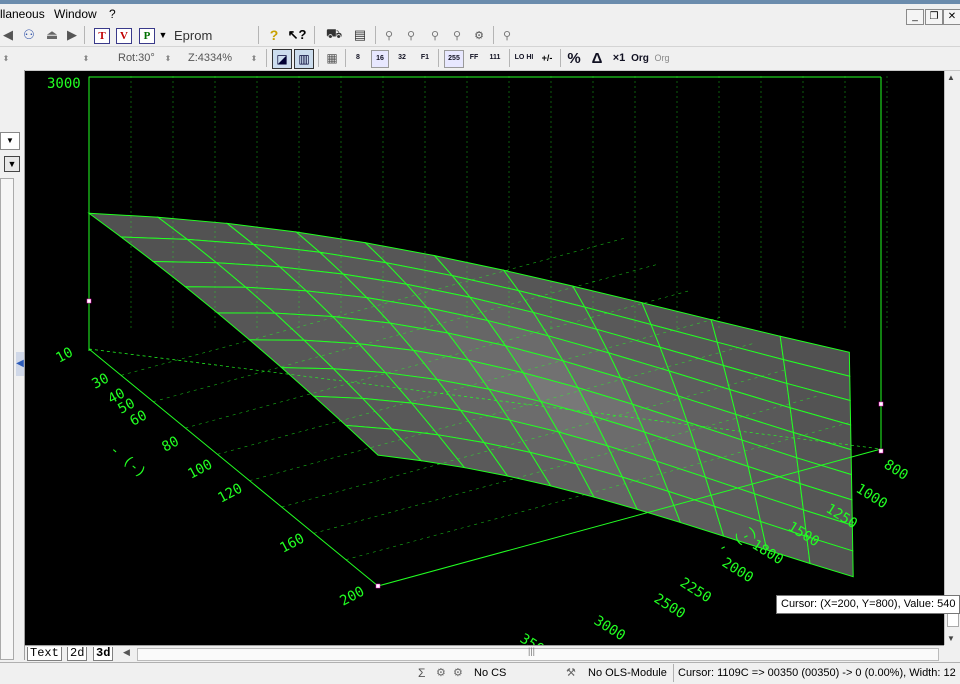  Describe the element at coordinates (952, 358) in the screenshot. I see `vertical-scrollbar: ▲ ▼` at that location.